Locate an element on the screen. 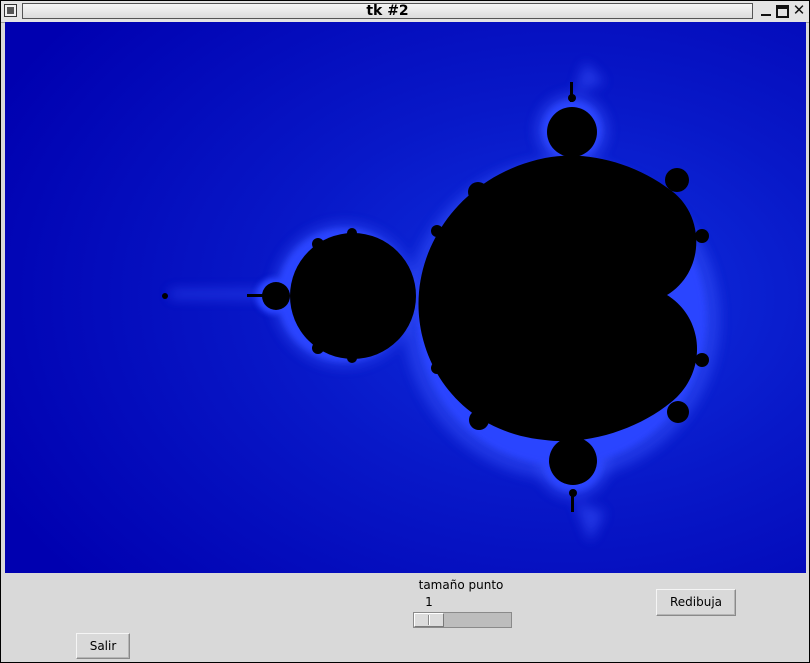  maximize-icon is located at coordinates (782, 11).